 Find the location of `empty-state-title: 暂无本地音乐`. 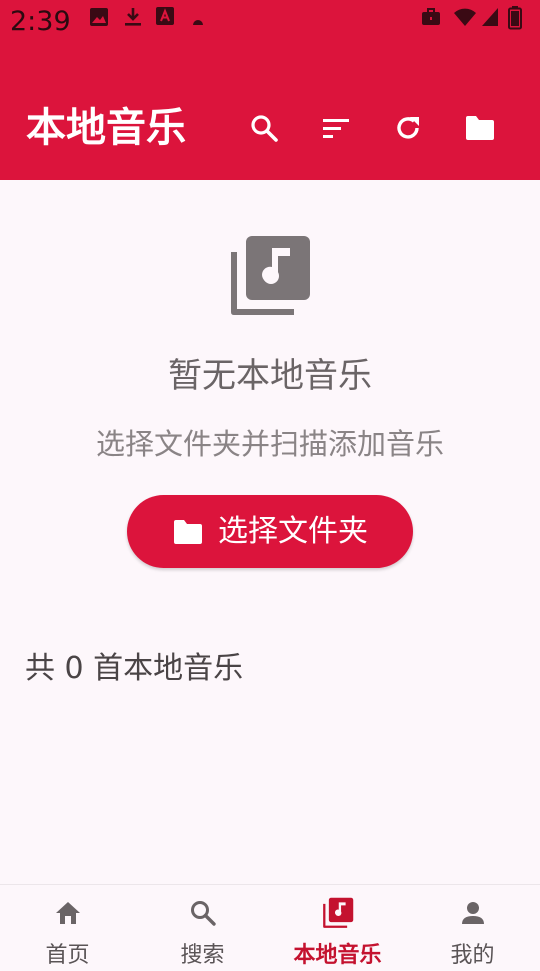

empty-state-title: 暂无本地音乐 is located at coordinates (270, 376).